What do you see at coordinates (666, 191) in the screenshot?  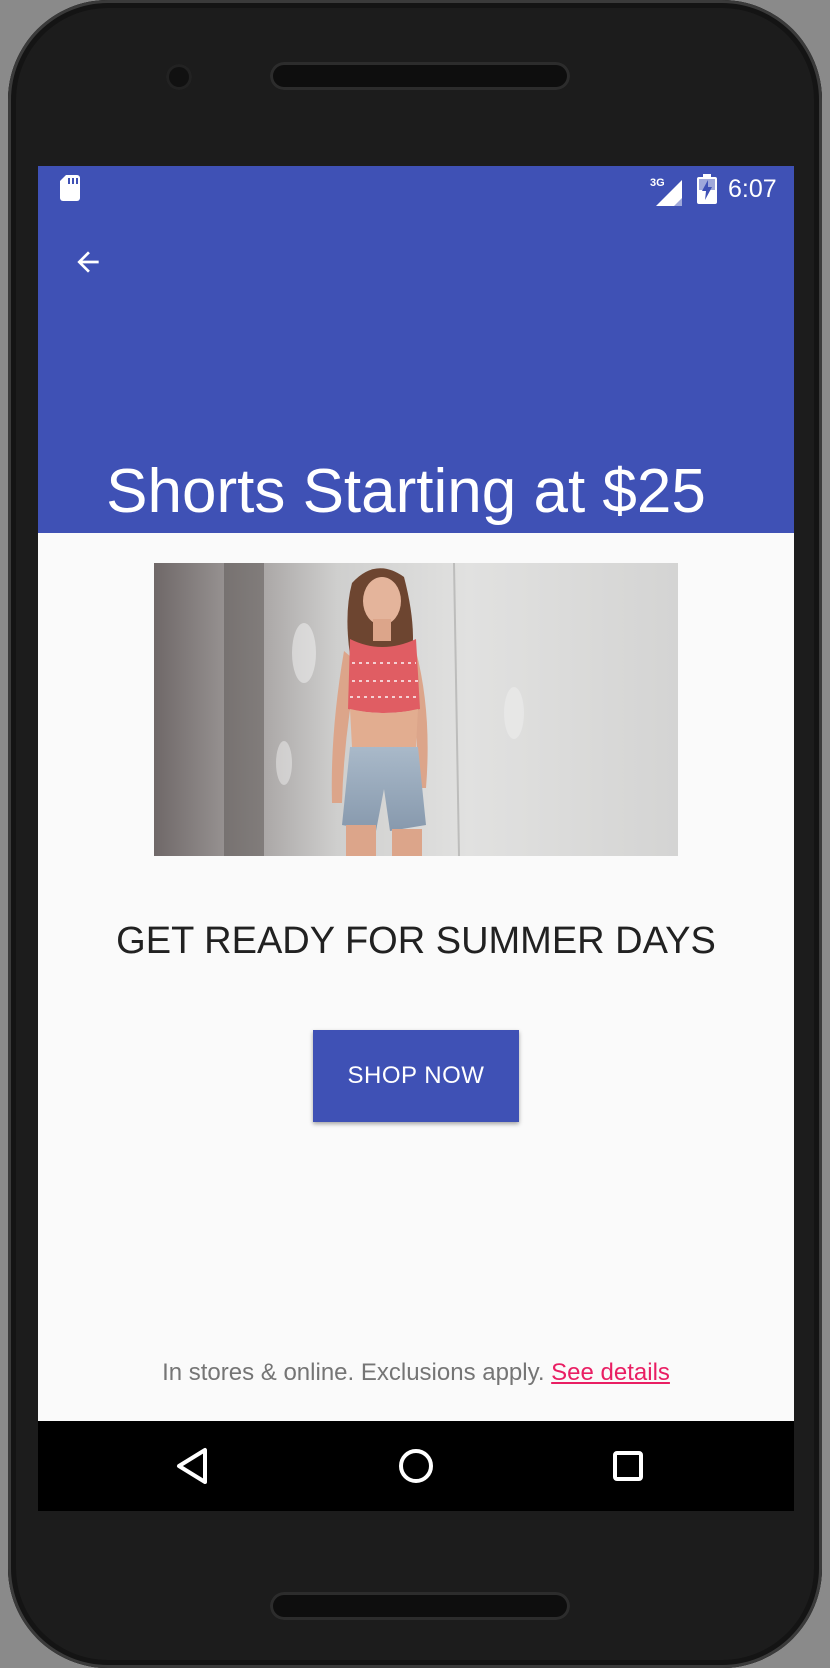 I see `cellular-signal-icon: 3G` at bounding box center [666, 191].